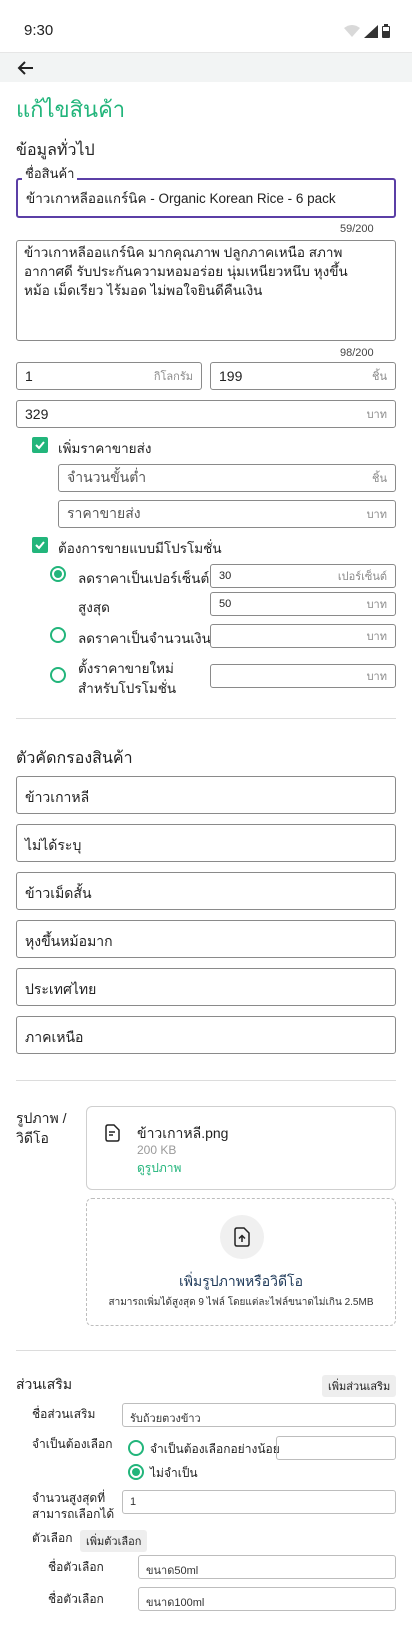 The height and width of the screenshot is (1631, 412). Describe the element at coordinates (39, 30) in the screenshot. I see `status-time: 9:30` at that location.